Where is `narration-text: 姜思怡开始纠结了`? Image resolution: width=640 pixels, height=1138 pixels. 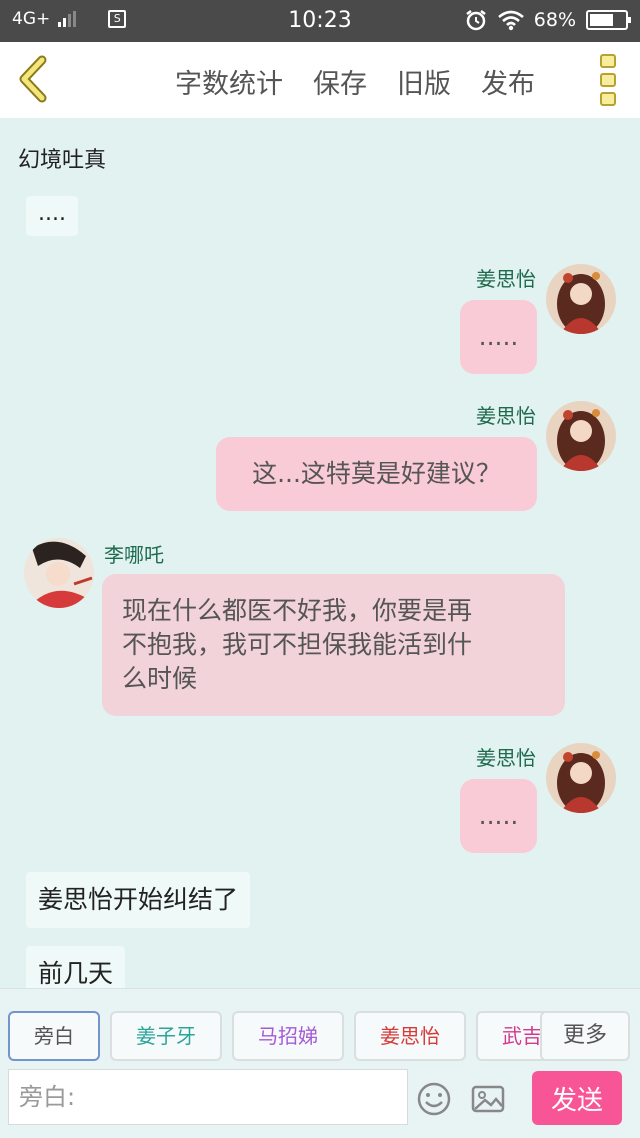 narration-text: 姜思怡开始纠结了 is located at coordinates (138, 899).